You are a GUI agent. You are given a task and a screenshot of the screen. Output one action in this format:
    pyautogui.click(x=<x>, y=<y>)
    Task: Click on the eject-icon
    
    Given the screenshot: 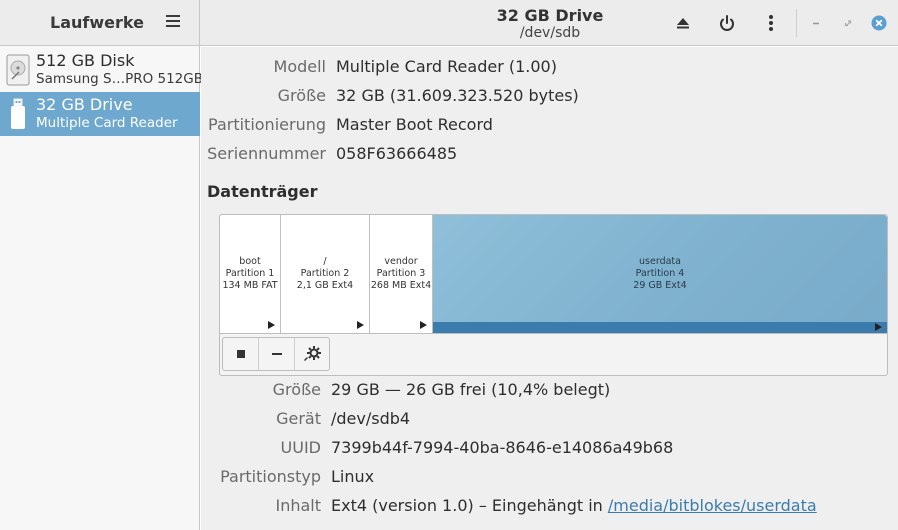 What is the action you would take?
    pyautogui.click(x=683, y=23)
    